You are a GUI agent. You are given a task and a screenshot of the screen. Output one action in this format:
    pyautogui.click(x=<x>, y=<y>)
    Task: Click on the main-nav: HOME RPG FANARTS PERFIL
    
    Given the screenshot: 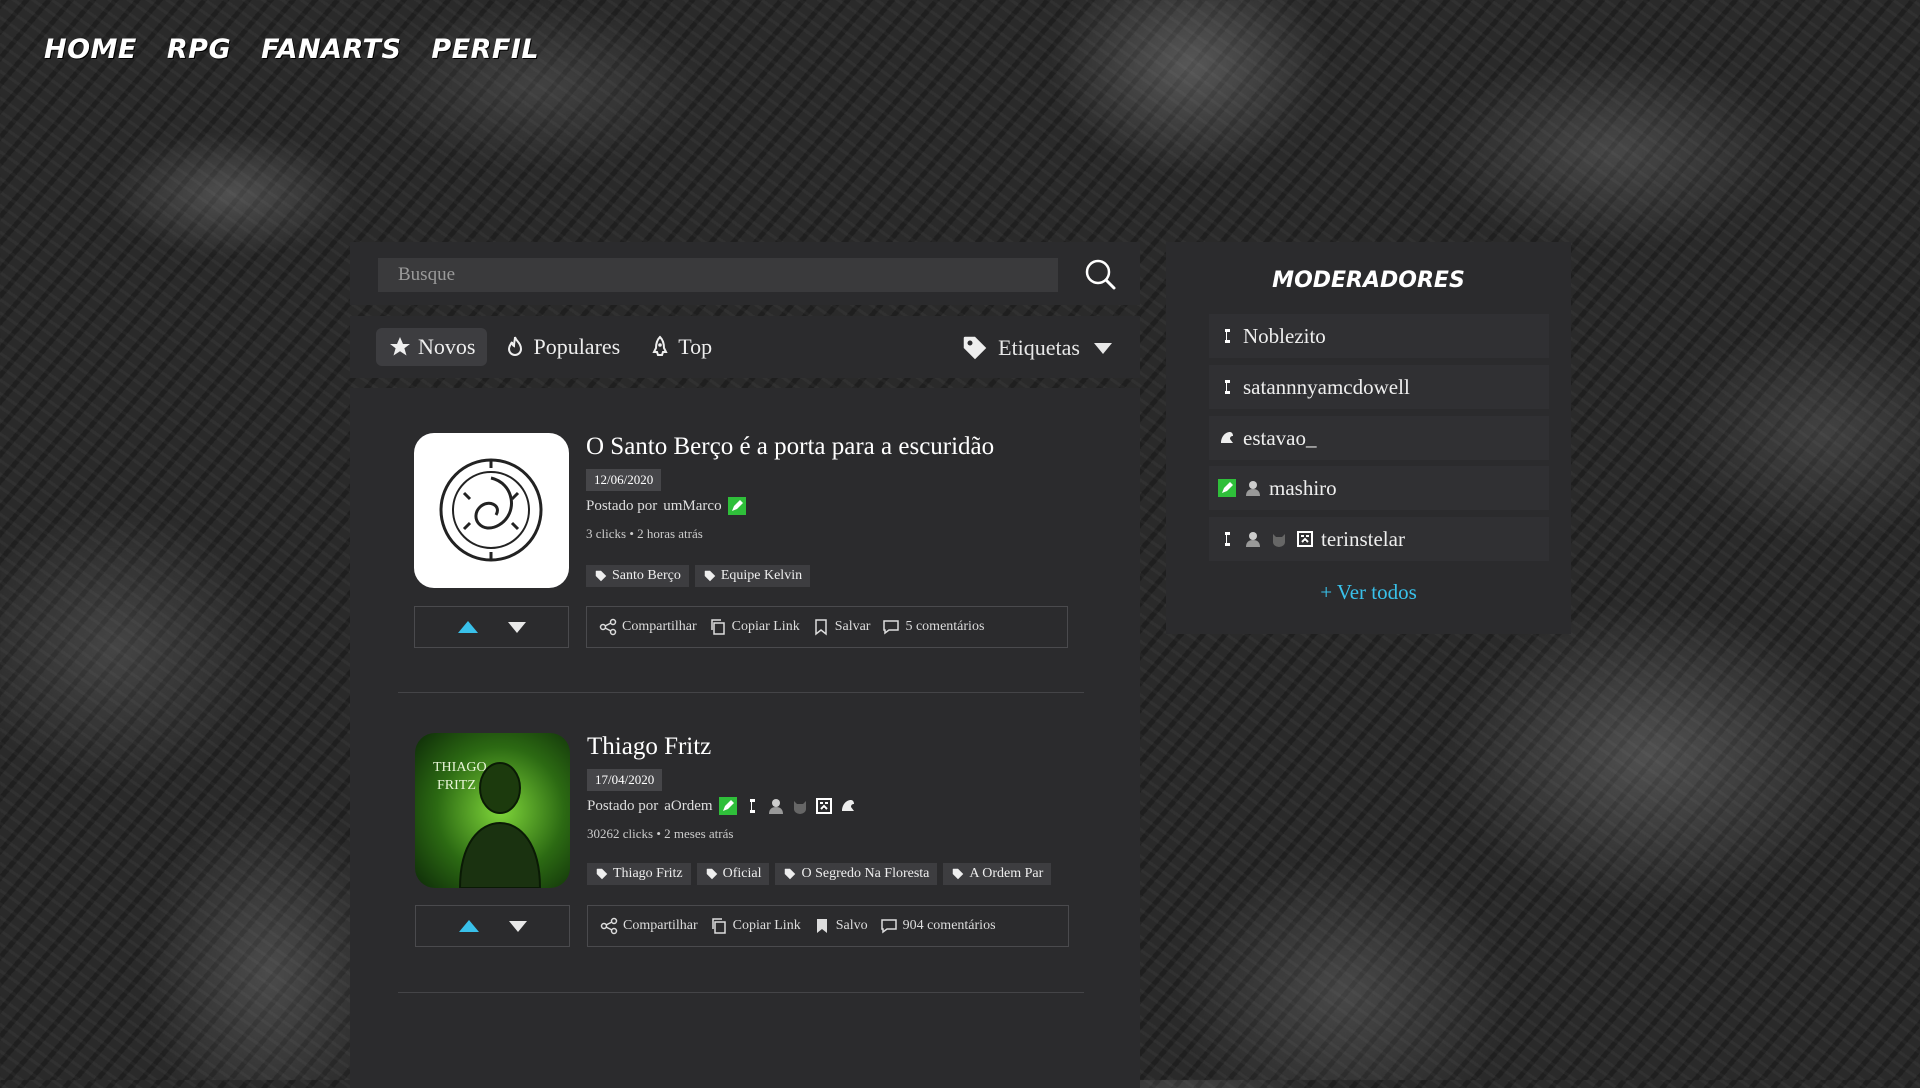 What is the action you would take?
    pyautogui.click(x=291, y=49)
    